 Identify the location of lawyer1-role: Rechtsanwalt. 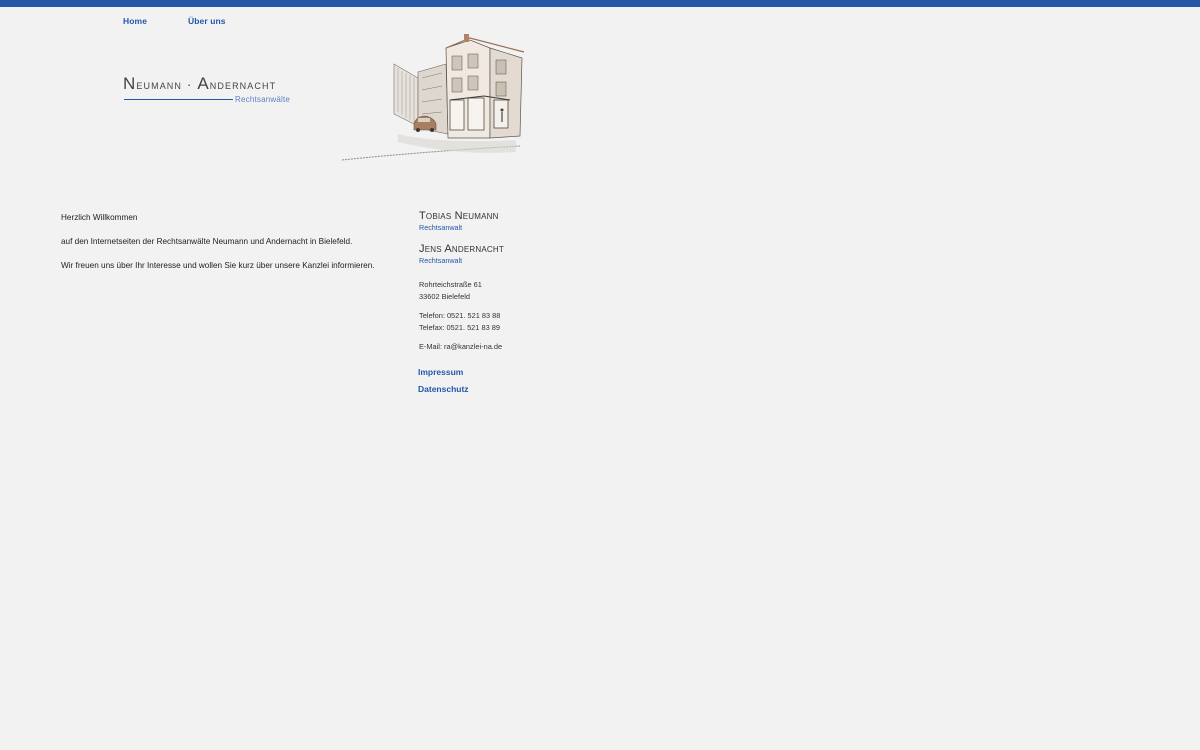
(441, 227).